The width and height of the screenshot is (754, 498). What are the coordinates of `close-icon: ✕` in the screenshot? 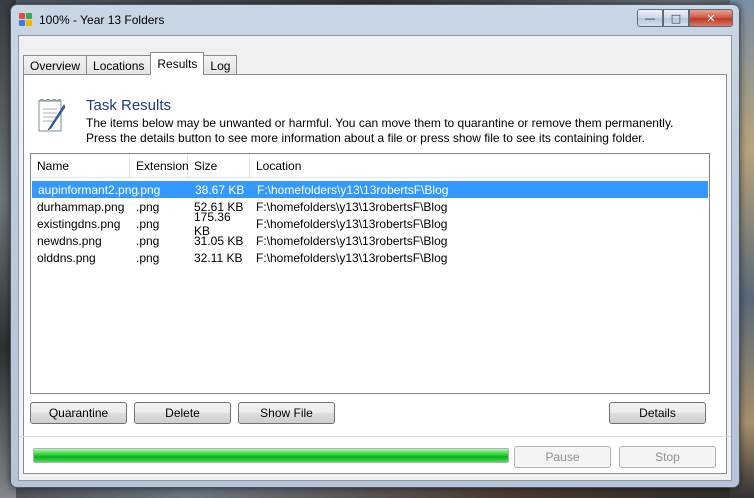 It's located at (711, 18).